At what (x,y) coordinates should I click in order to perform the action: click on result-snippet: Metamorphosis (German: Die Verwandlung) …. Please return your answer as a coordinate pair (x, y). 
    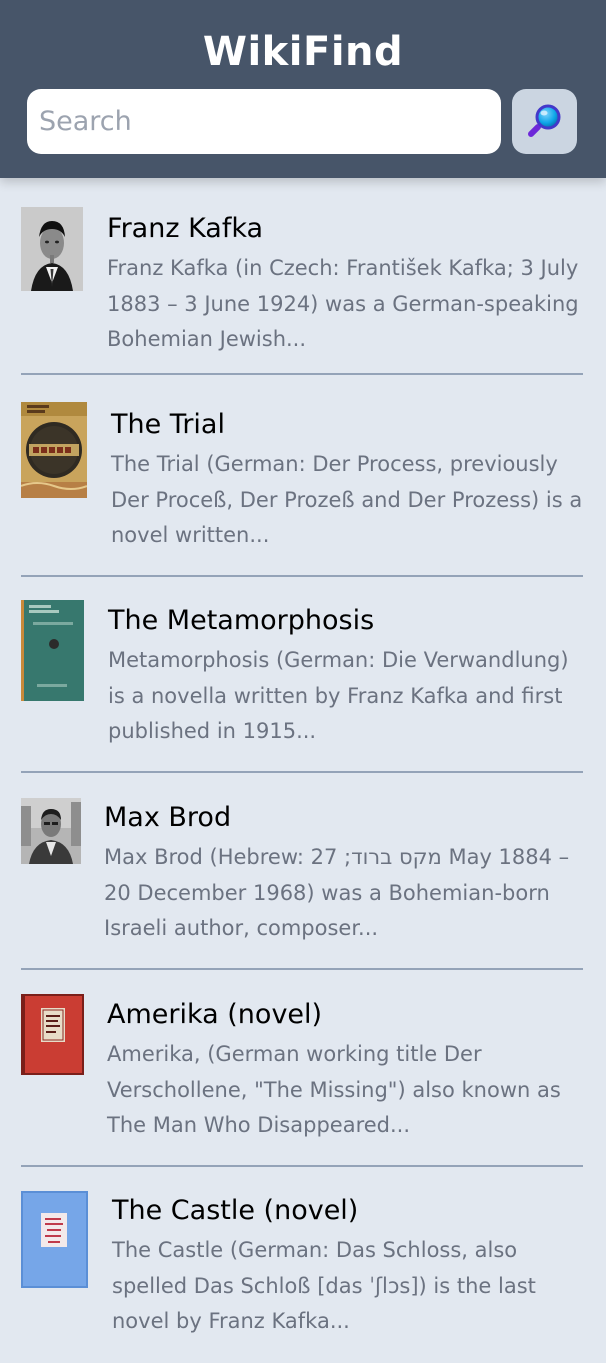
    Looking at the image, I should click on (338, 695).